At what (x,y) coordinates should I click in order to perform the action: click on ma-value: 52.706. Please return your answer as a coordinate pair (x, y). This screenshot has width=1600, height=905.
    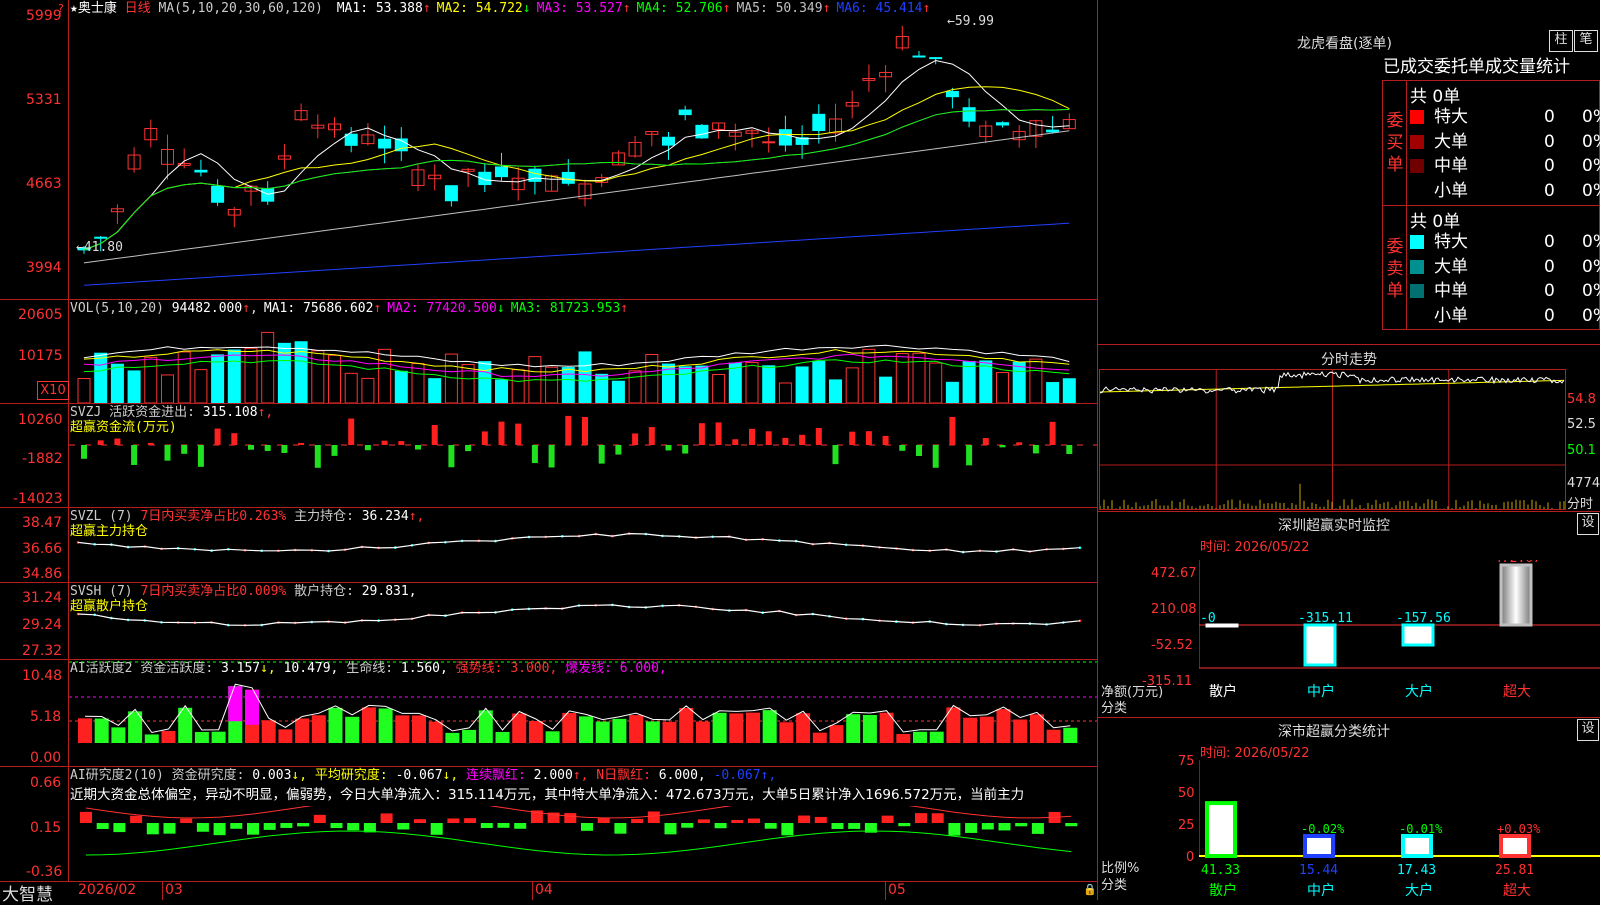
    Looking at the image, I should click on (695, 8).